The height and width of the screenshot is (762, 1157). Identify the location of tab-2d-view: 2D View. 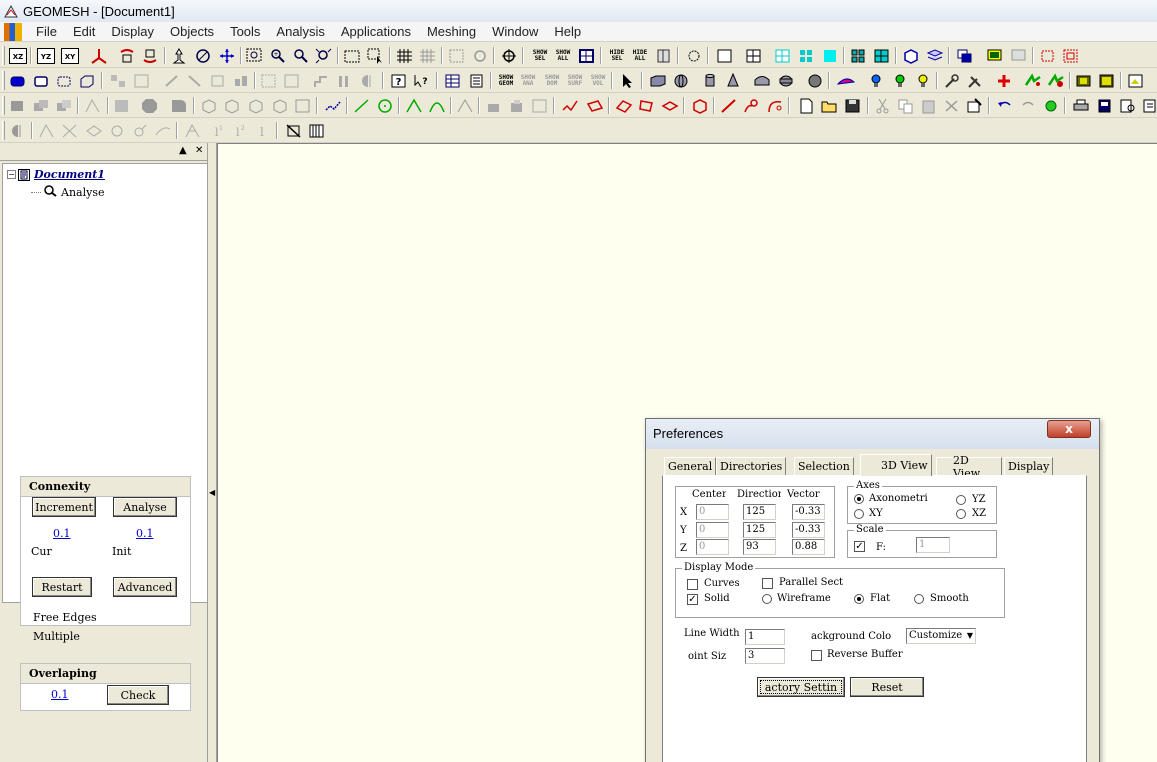
(969, 467).